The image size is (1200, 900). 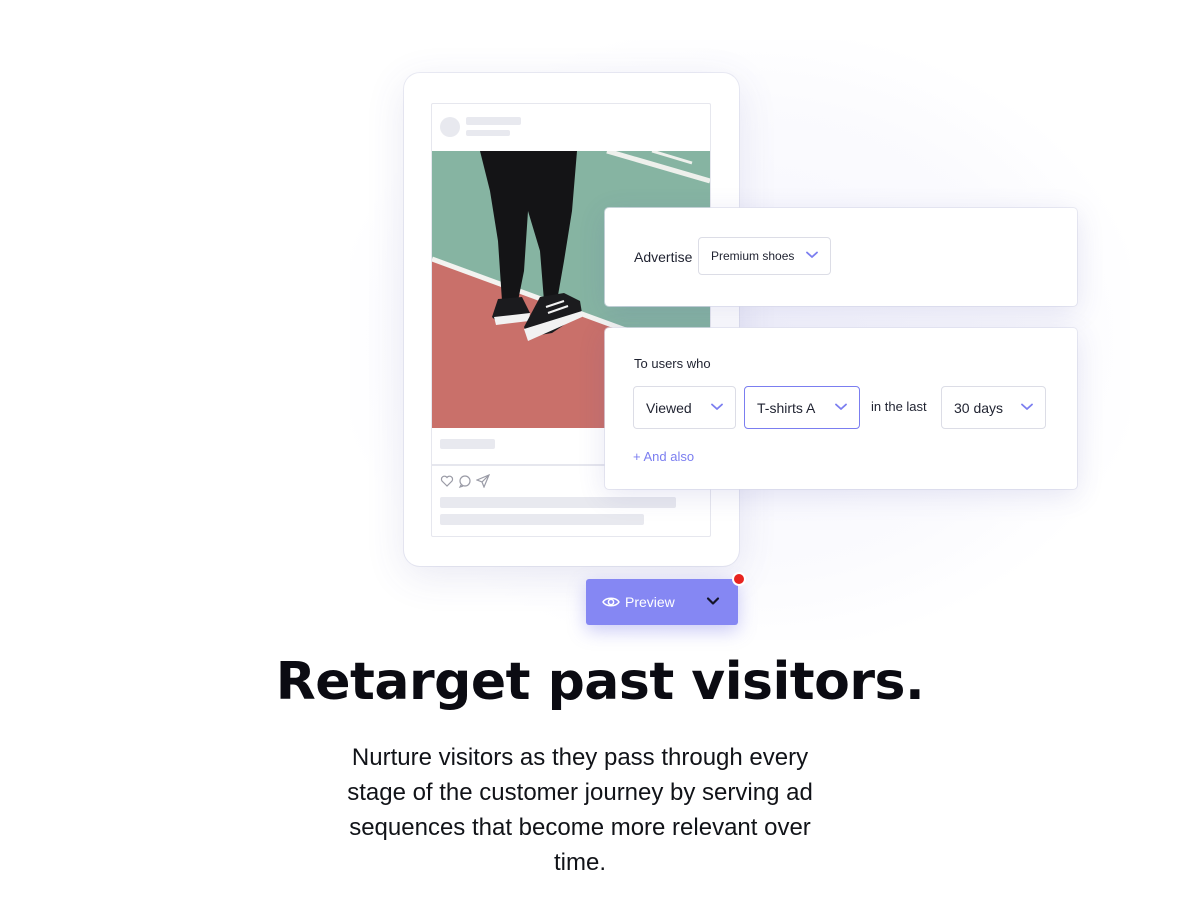 What do you see at coordinates (786, 407) in the screenshot?
I see `item-select-value: T-shirts A` at bounding box center [786, 407].